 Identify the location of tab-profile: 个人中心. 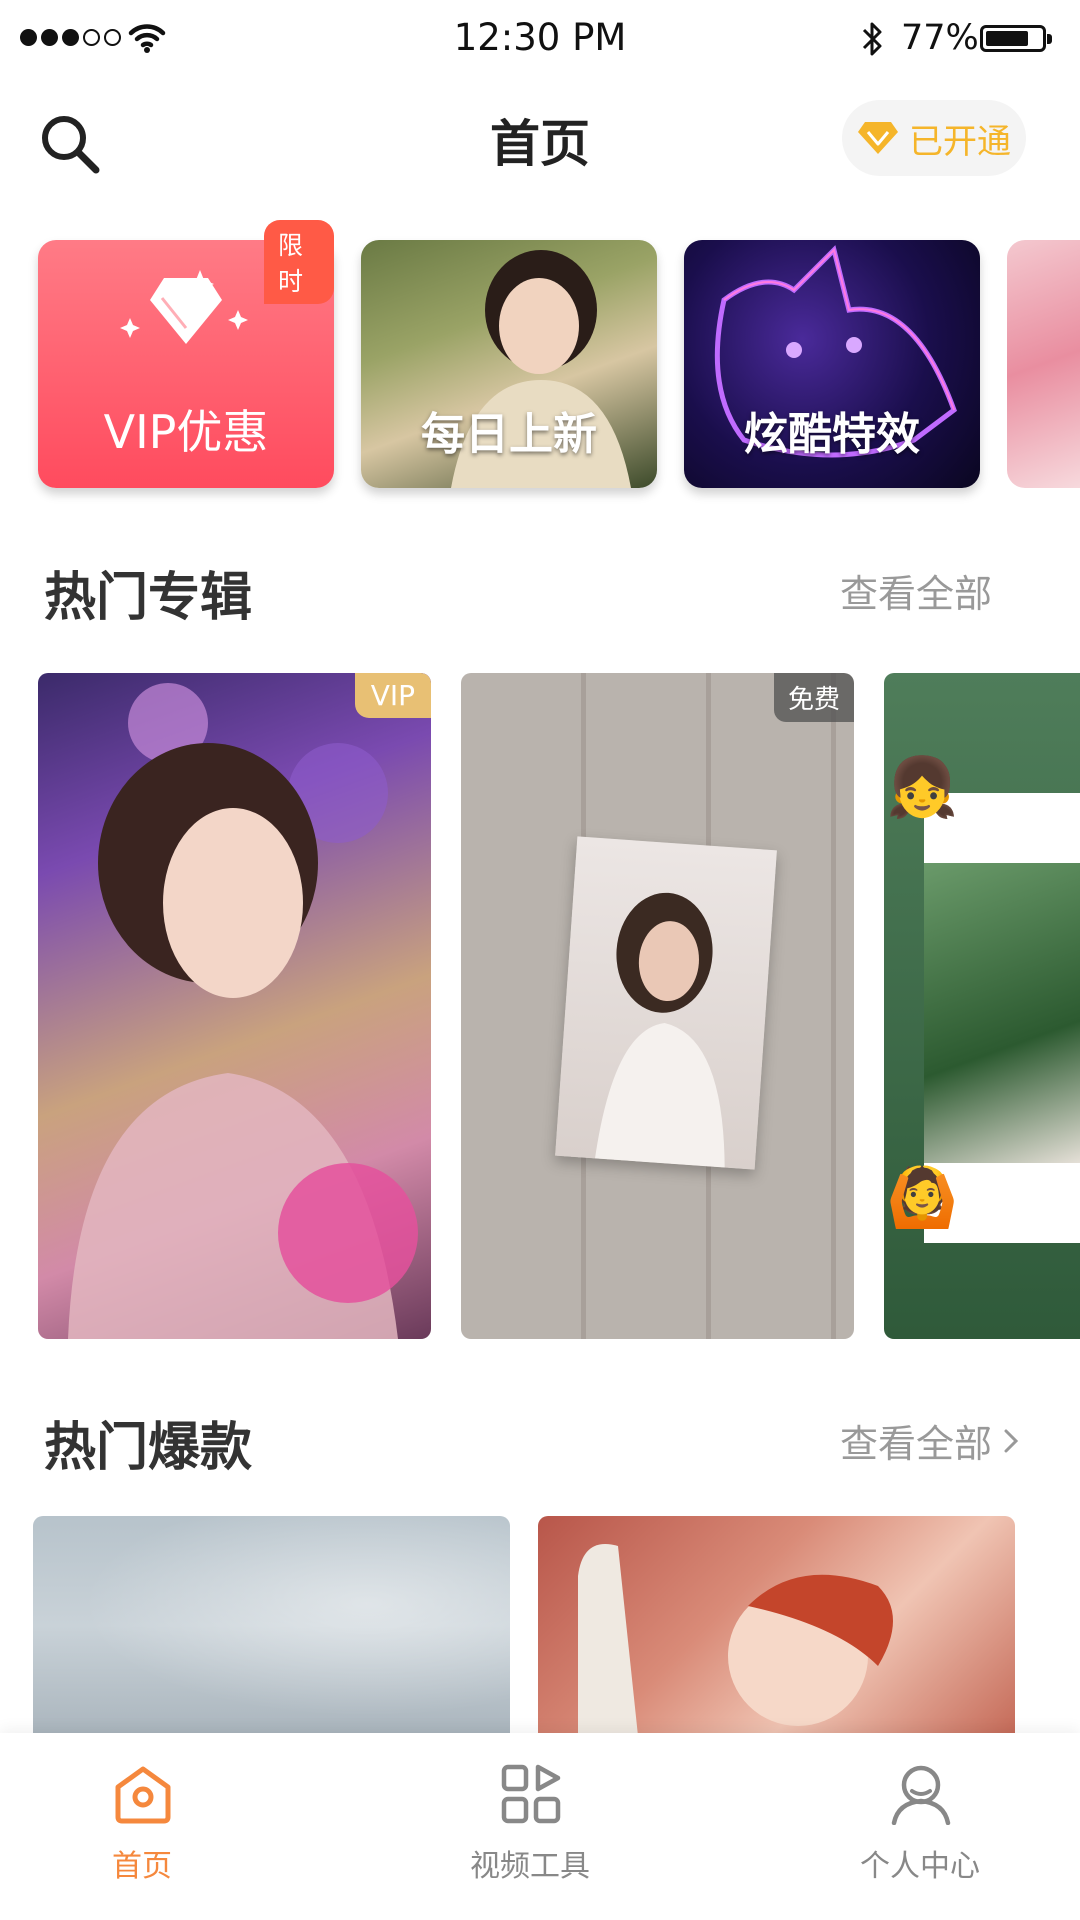
(920, 1826).